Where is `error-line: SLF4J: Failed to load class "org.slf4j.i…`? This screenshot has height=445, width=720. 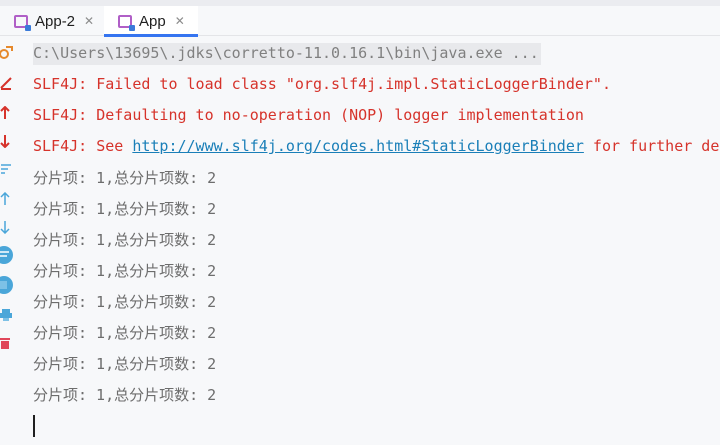
error-line: SLF4J: Failed to load class "org.slf4j.i… is located at coordinates (322, 84).